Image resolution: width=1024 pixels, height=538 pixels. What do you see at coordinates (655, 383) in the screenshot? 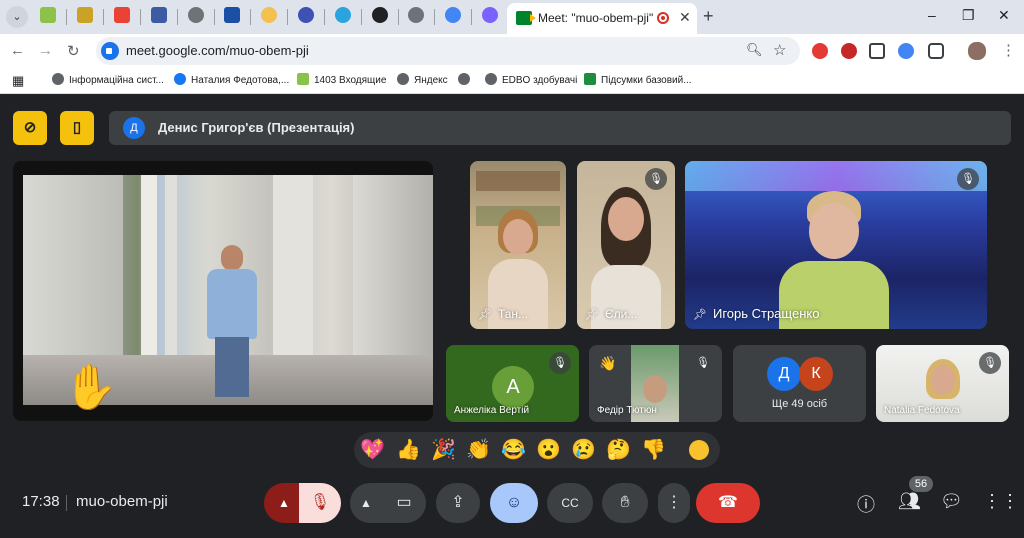
I see `participant-tile-5: 👋 🎙︎ Федір Тютюн` at bounding box center [655, 383].